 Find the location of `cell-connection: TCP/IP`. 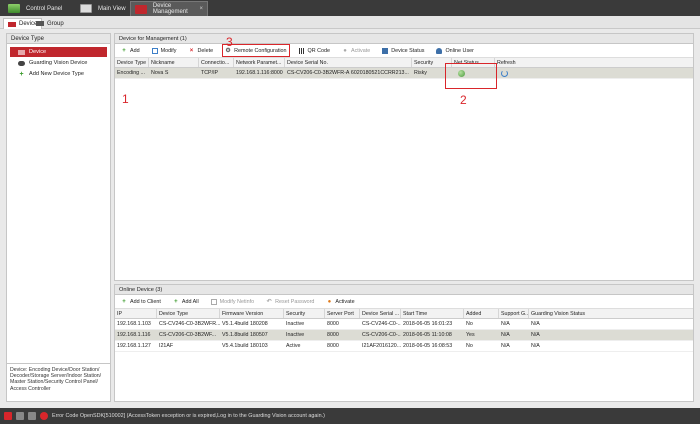

cell-connection: TCP/IP is located at coordinates (210, 73).